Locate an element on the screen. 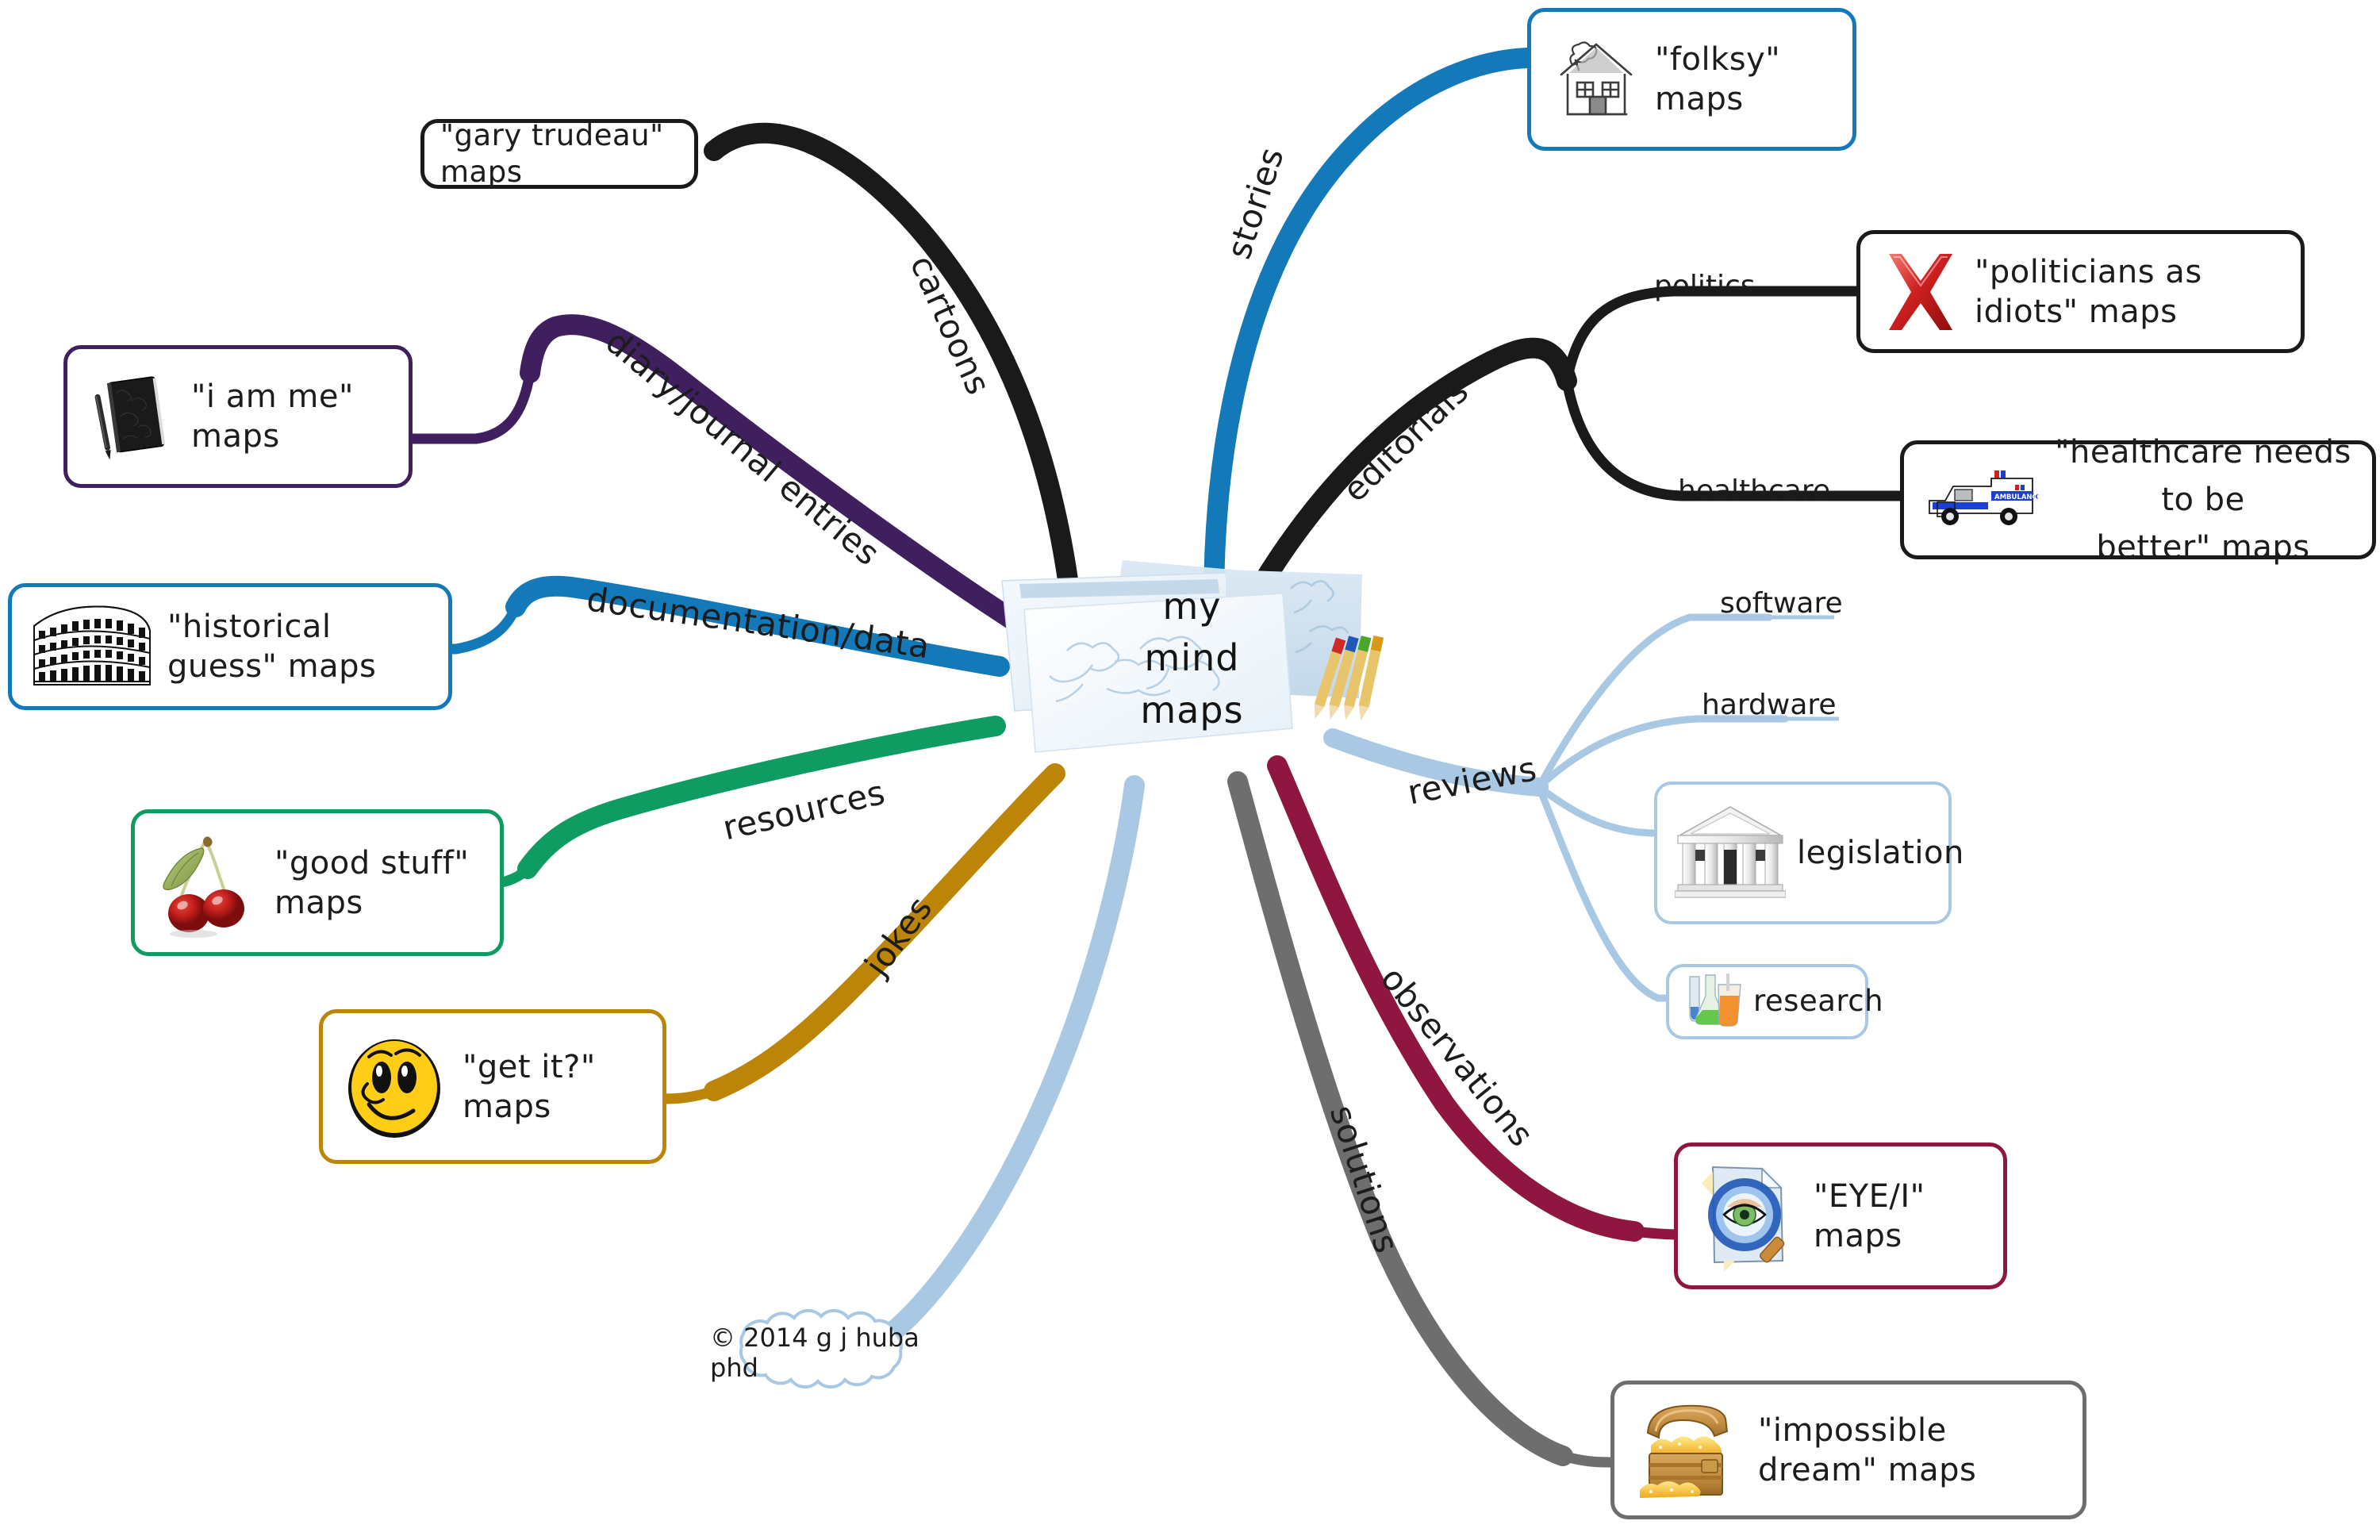  node-label-copyright: © 2014 g j huba phd is located at coordinates (814, 1353).